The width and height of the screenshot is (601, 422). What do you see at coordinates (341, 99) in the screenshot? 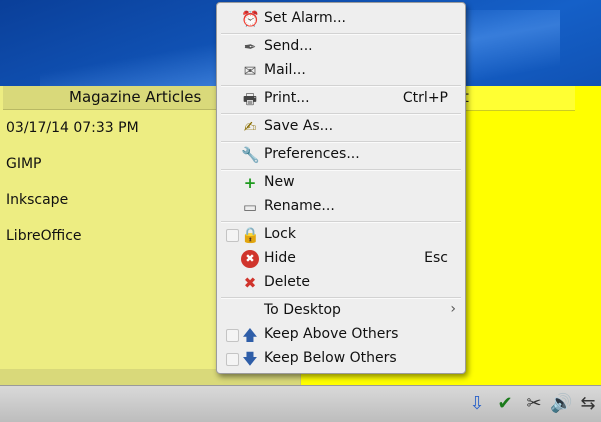
I see `menu-item-print: 🖶 Print... Ctrl+P` at bounding box center [341, 99].